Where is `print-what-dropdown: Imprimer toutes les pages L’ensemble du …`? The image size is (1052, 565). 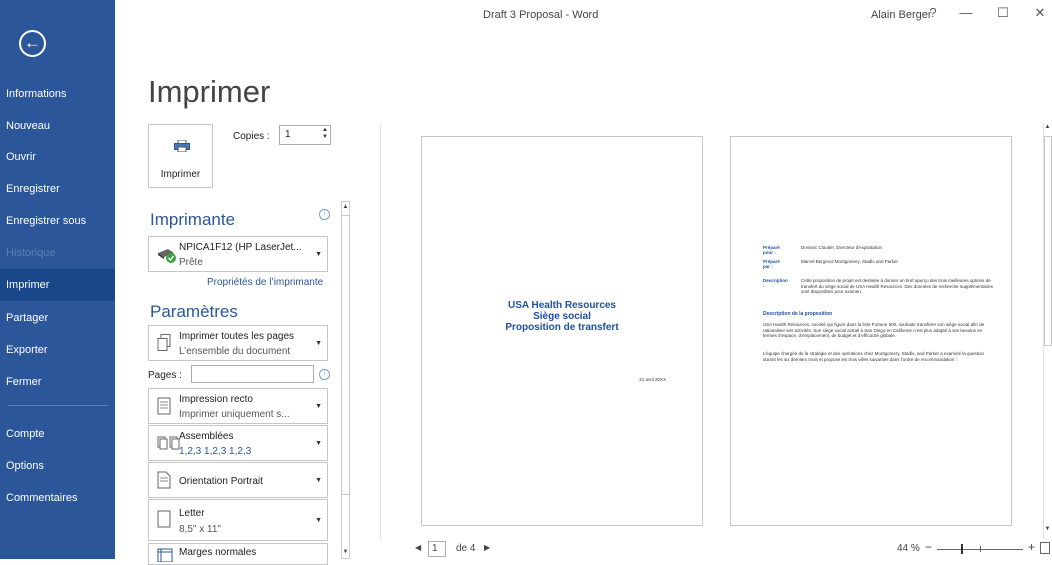
print-what-dropdown: Imprimer toutes les pages L’ensemble du … is located at coordinates (238, 343).